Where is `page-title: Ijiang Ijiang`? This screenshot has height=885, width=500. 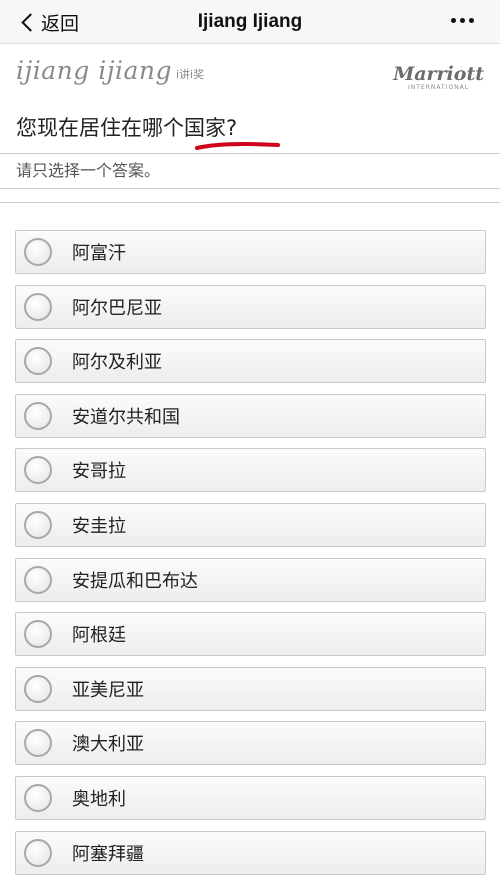 page-title: Ijiang Ijiang is located at coordinates (250, 21).